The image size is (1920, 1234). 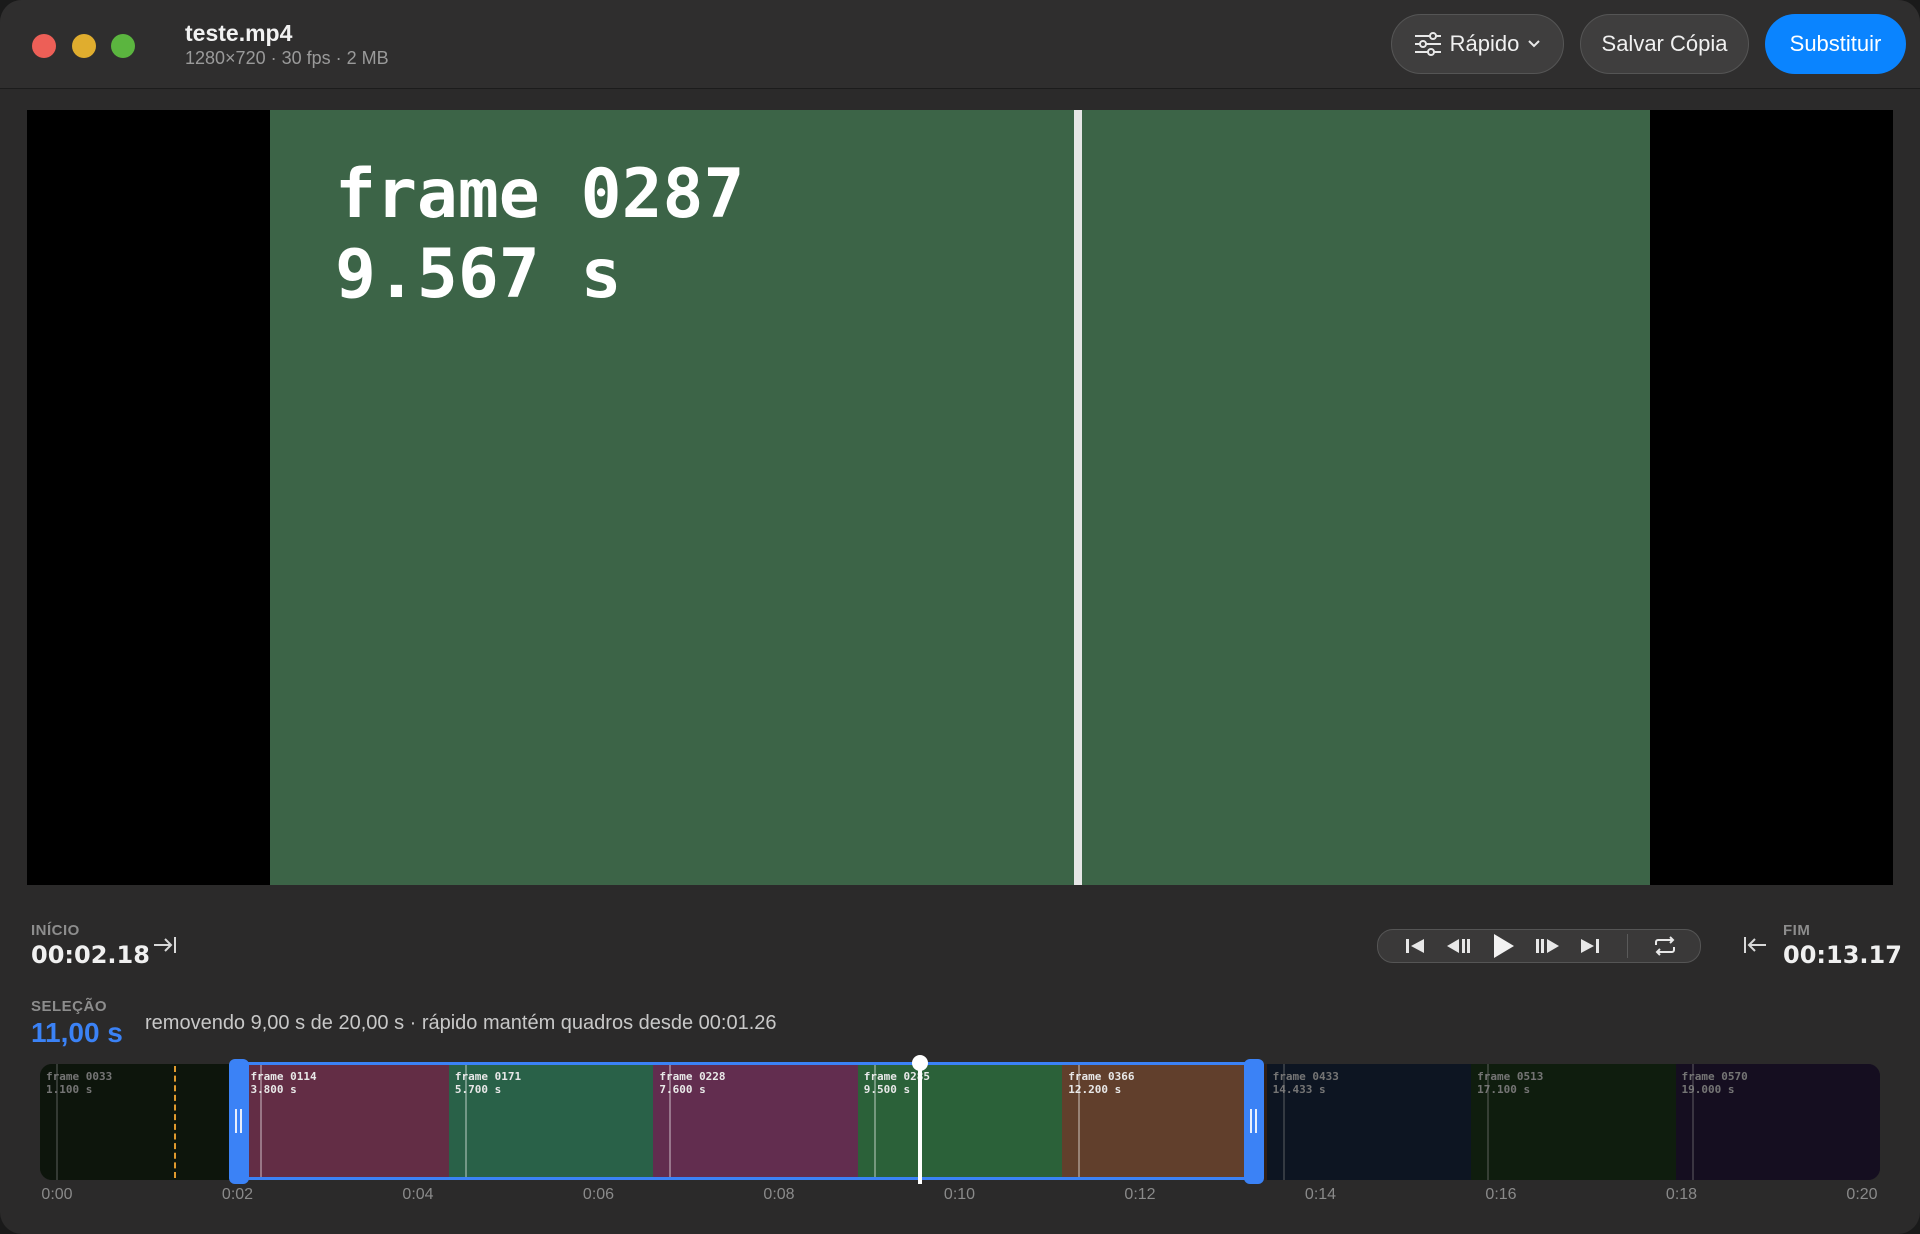 I want to click on save-copy-button: Salvar Cópia, so click(x=1664, y=44).